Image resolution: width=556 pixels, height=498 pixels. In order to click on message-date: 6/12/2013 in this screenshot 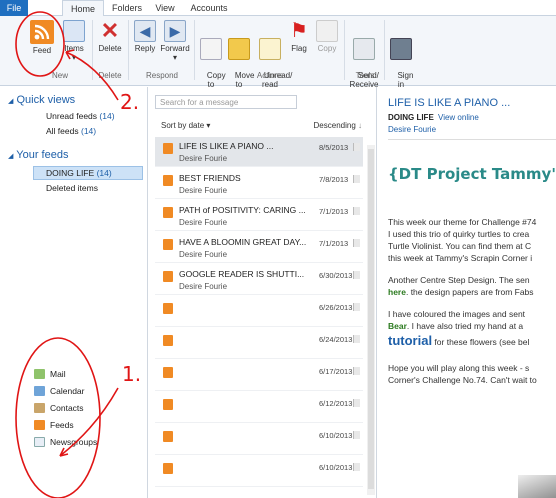, I will do `click(336, 403)`.